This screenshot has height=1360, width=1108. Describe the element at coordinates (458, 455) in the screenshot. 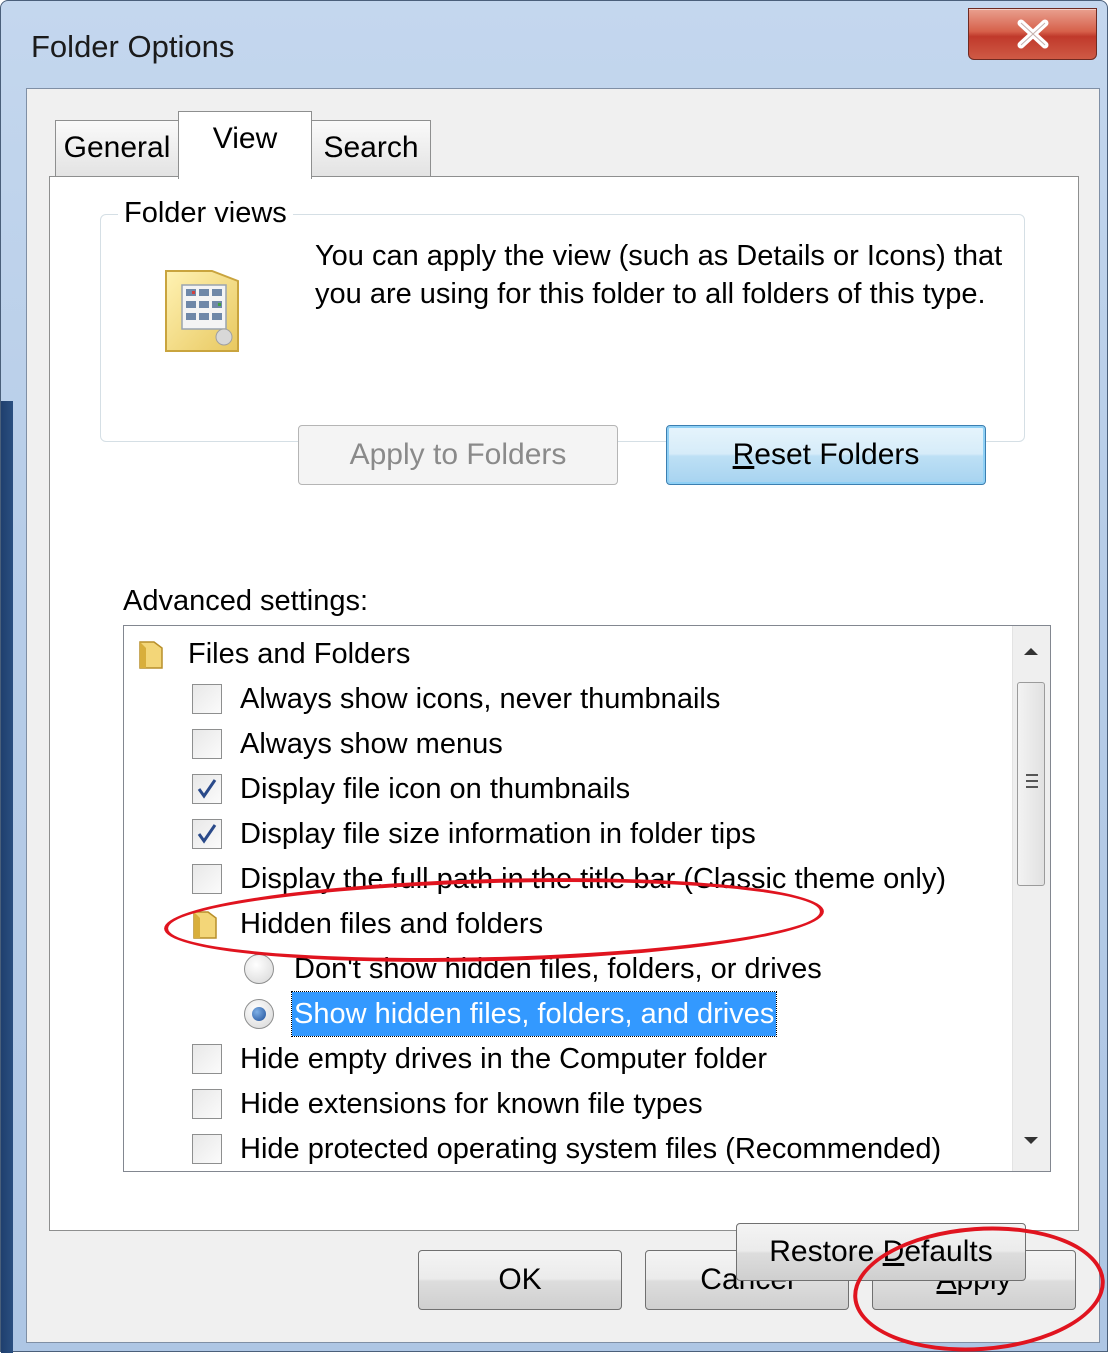

I see `apply-to-folders-button: Apply to Folders` at that location.